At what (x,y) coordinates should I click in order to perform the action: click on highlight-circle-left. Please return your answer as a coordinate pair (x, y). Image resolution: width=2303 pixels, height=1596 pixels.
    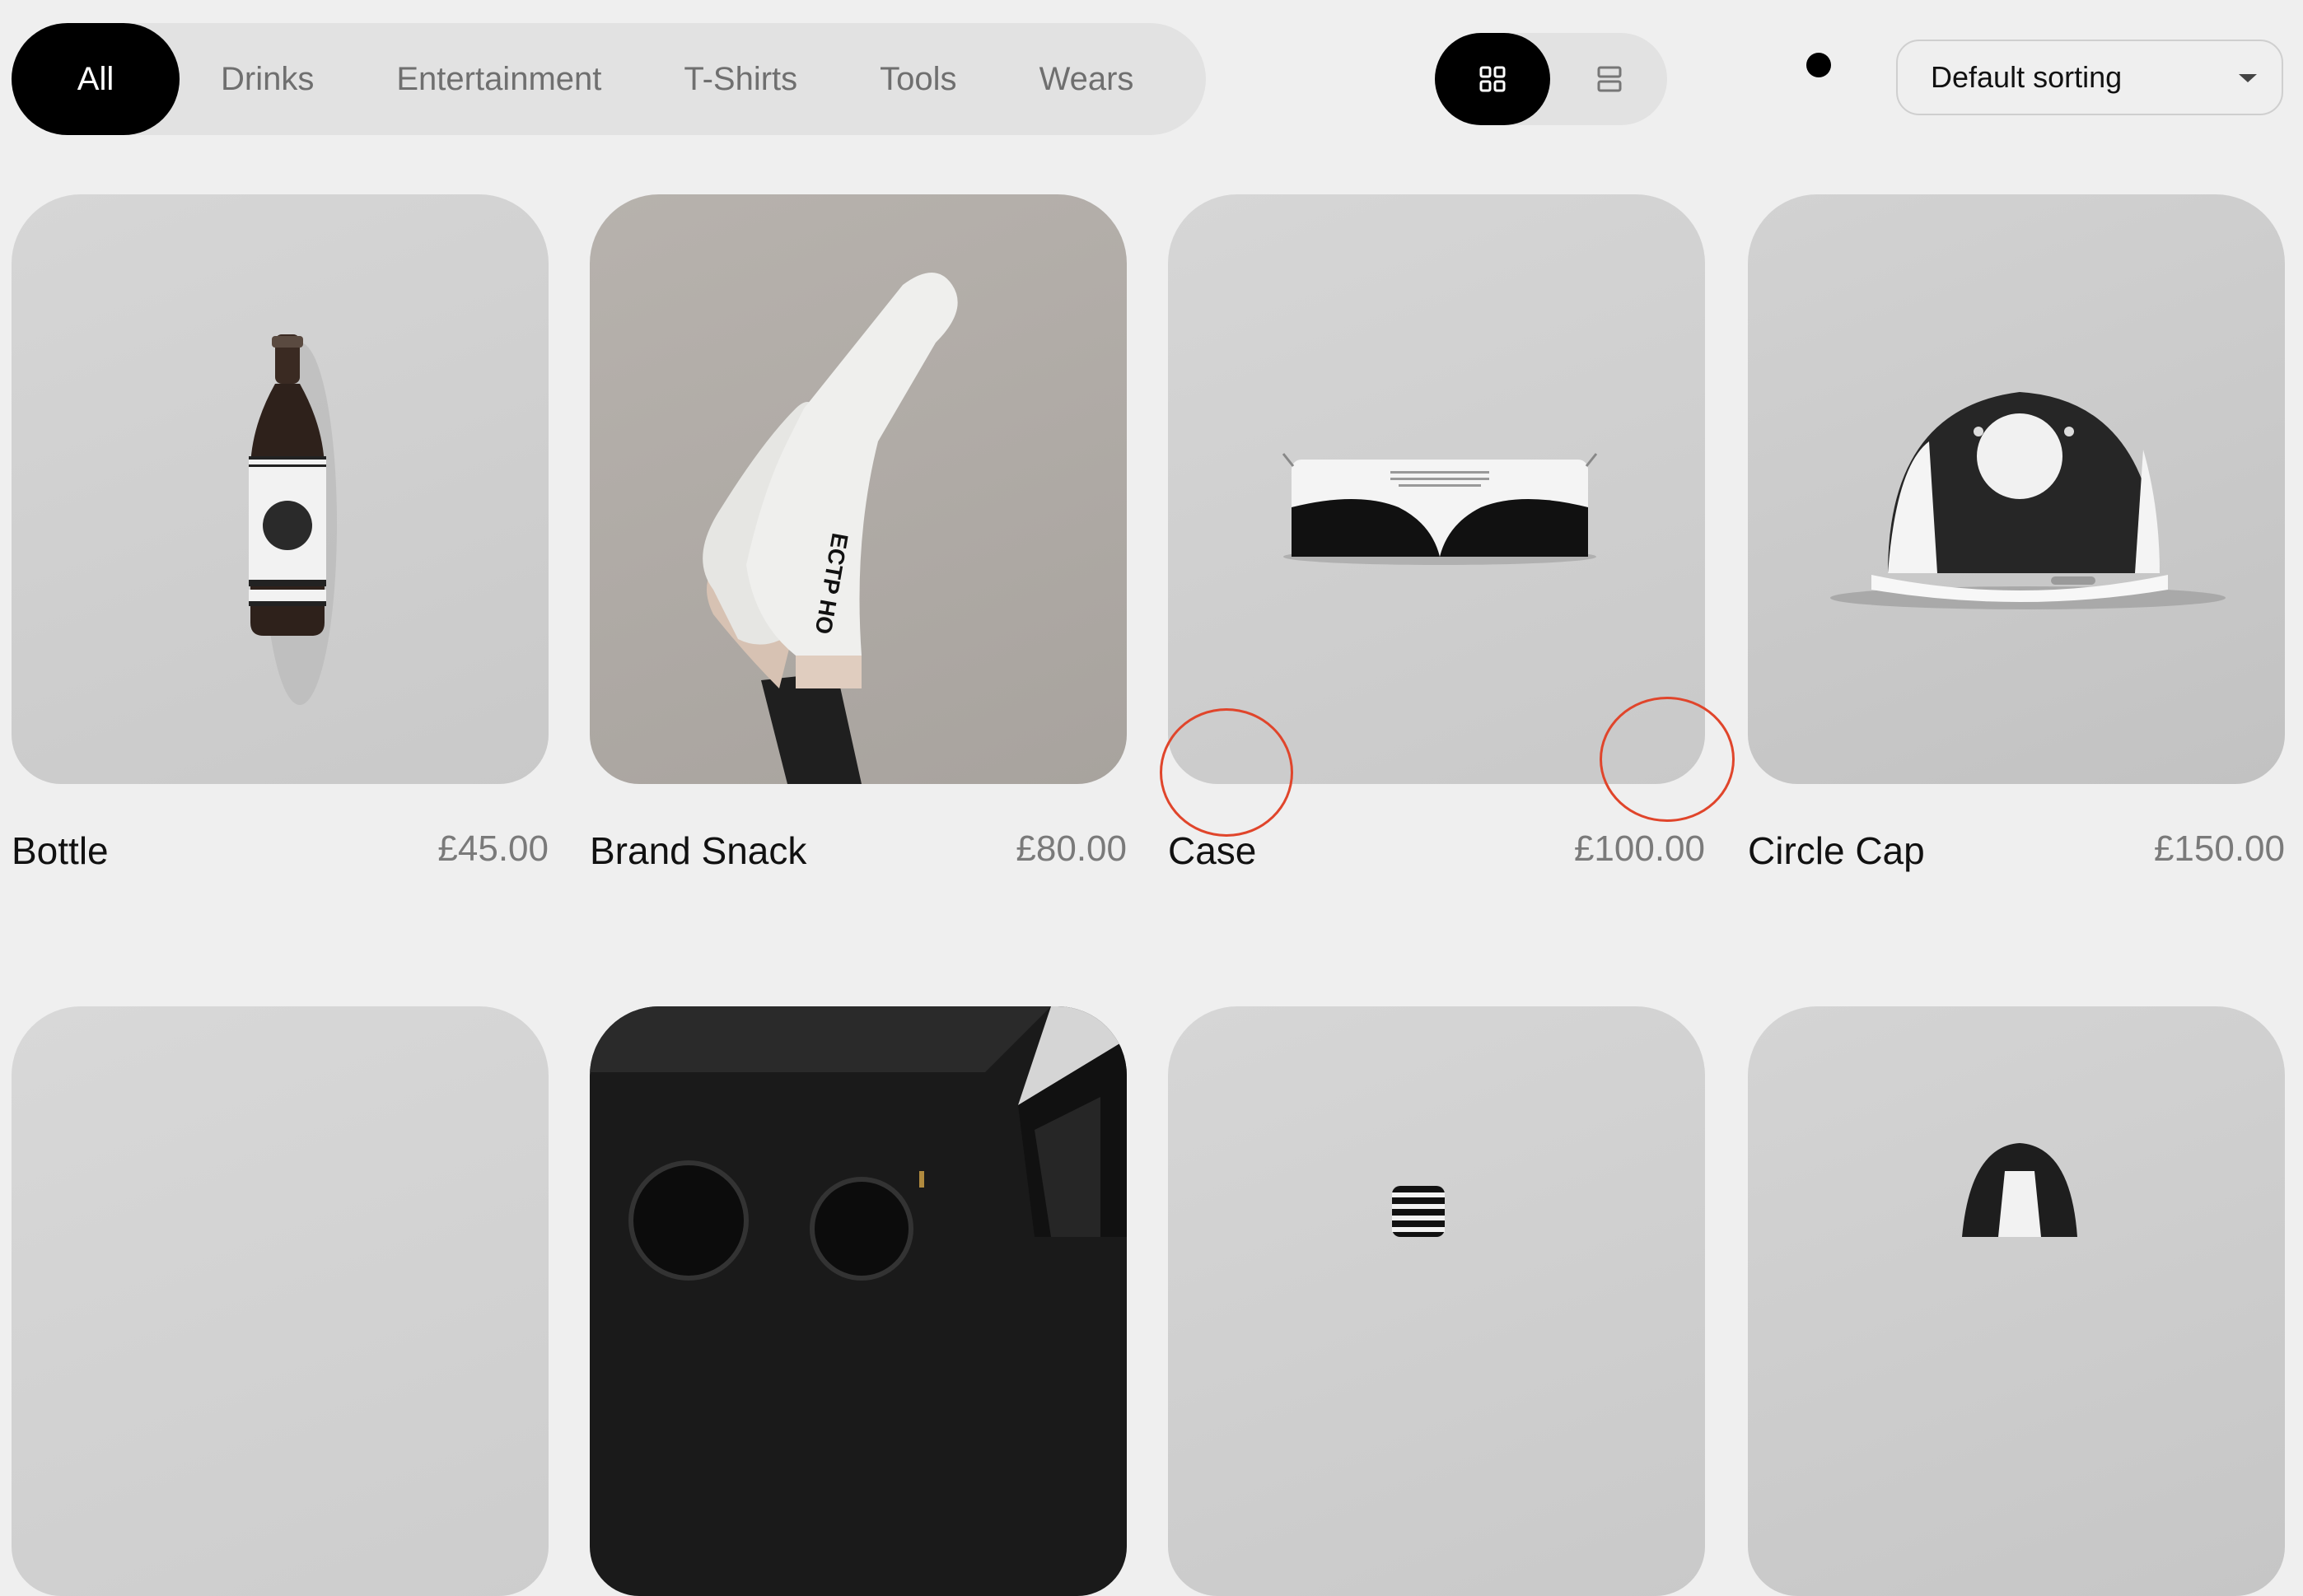
    Looking at the image, I should click on (1226, 772).